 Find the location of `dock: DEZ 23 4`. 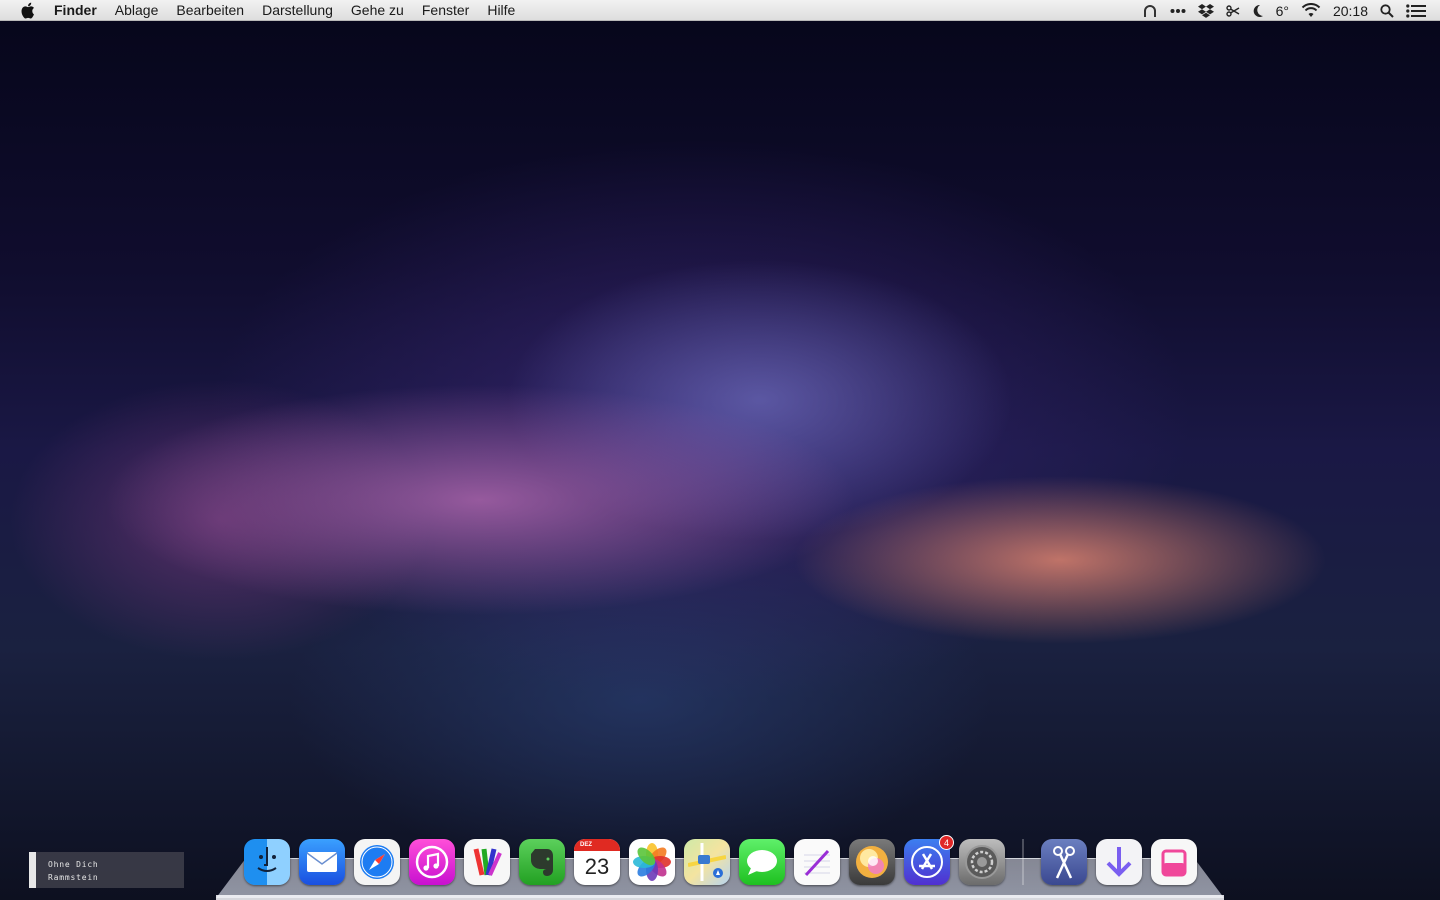

dock: DEZ 23 4 is located at coordinates (720, 860).